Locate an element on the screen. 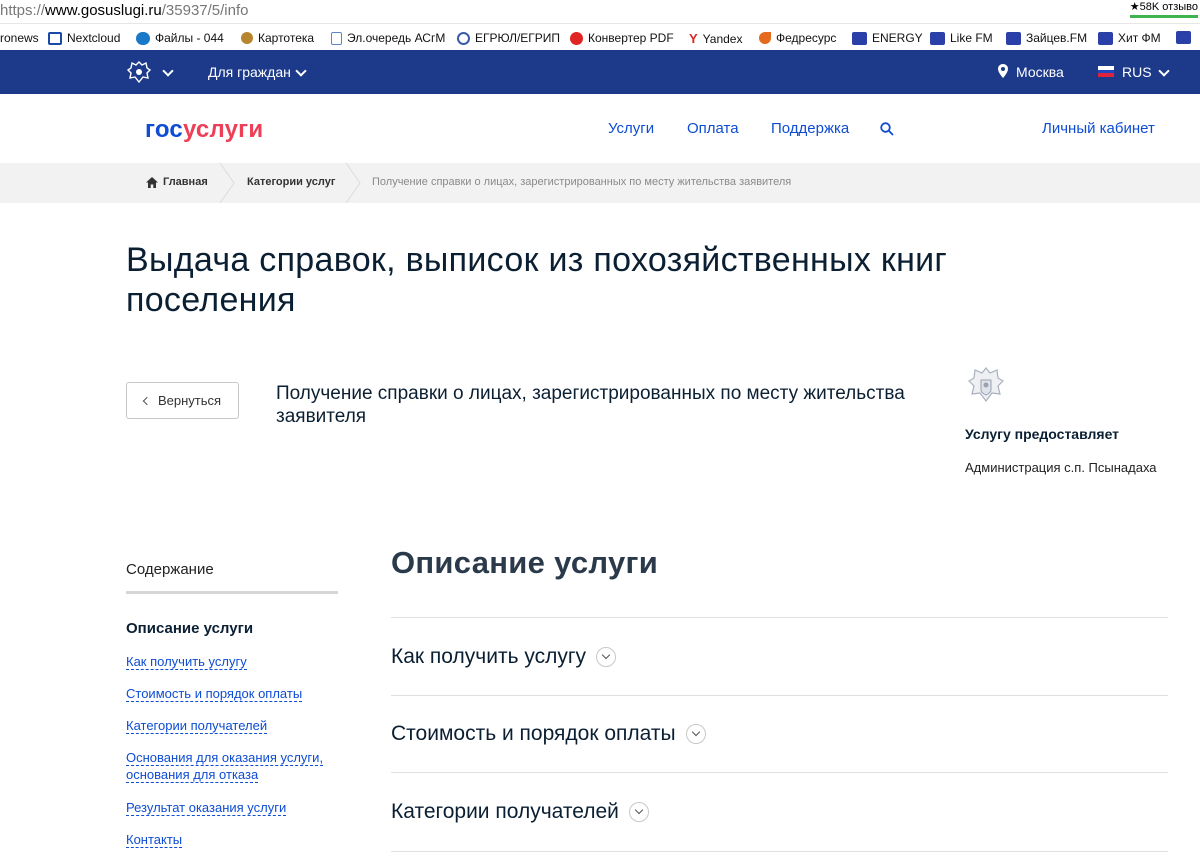 This screenshot has width=1200, height=865. bookmark-egrul: ЕГРЮЛ/ЕГРИП is located at coordinates (508, 38).